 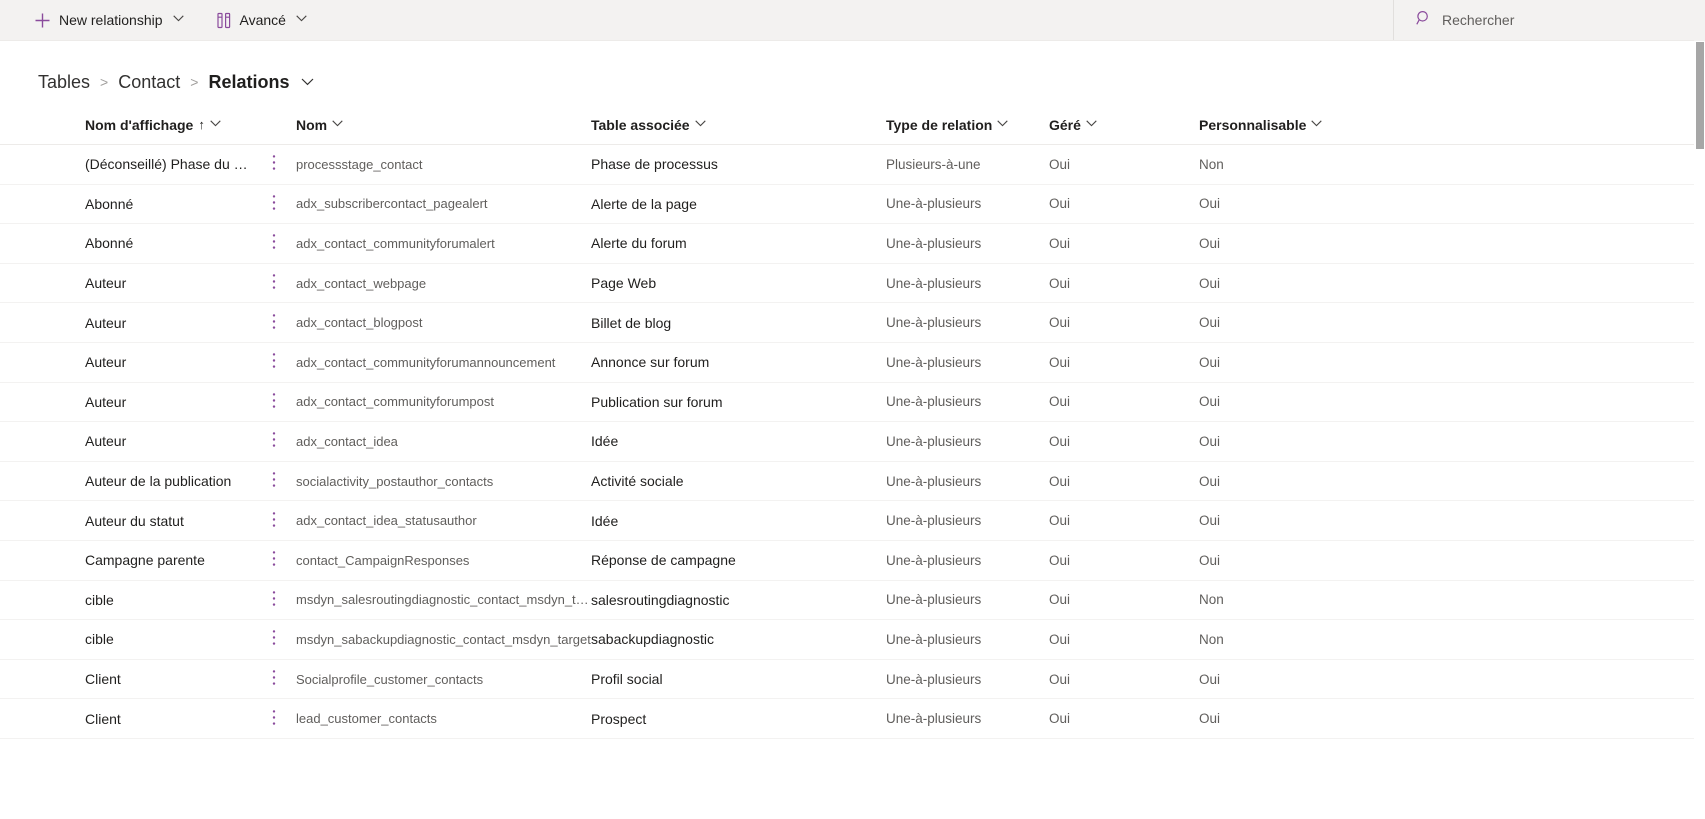 What do you see at coordinates (652, 639) in the screenshot?
I see `row-related-table: sabackupdiagnostic` at bounding box center [652, 639].